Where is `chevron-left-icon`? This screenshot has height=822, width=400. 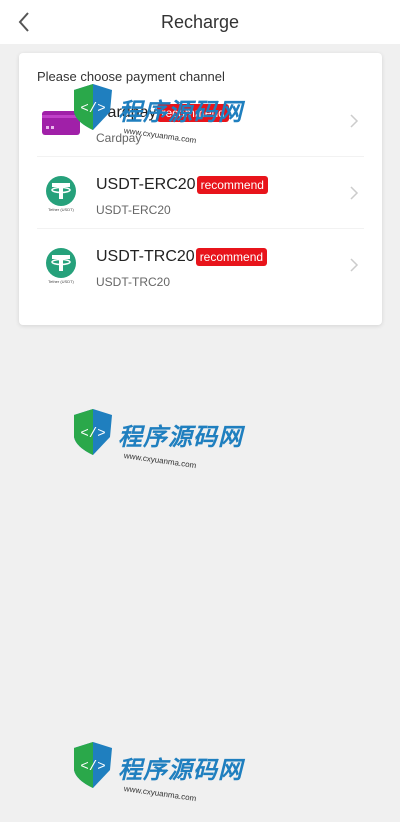
chevron-left-icon is located at coordinates (23, 22).